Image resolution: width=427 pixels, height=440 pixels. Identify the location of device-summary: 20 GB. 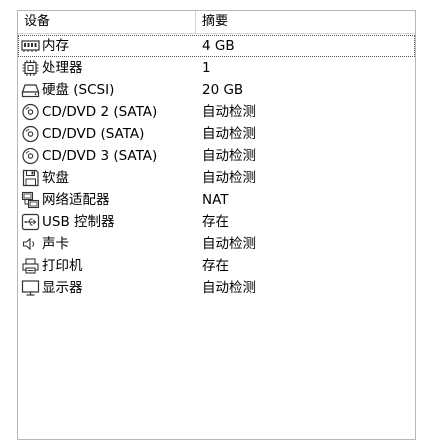
(223, 90).